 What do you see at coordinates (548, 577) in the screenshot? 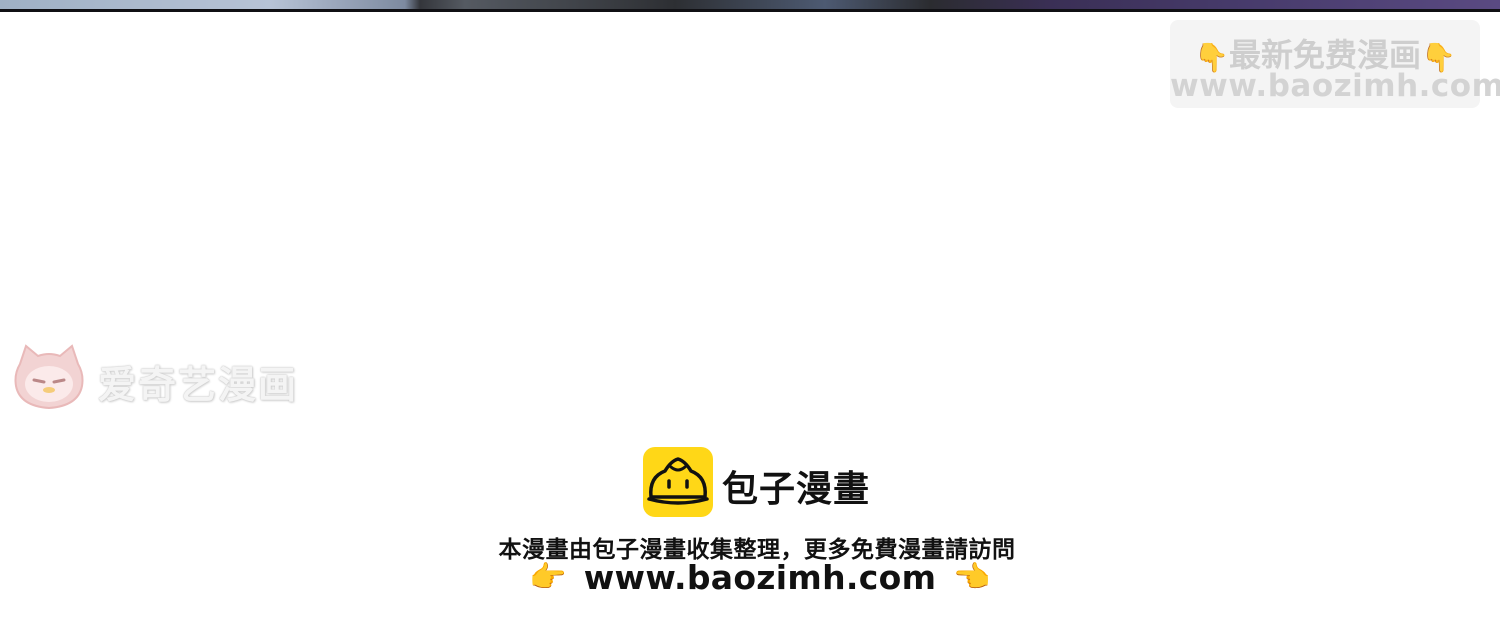
I see `hand-point-right-icon: 👉` at bounding box center [548, 577].